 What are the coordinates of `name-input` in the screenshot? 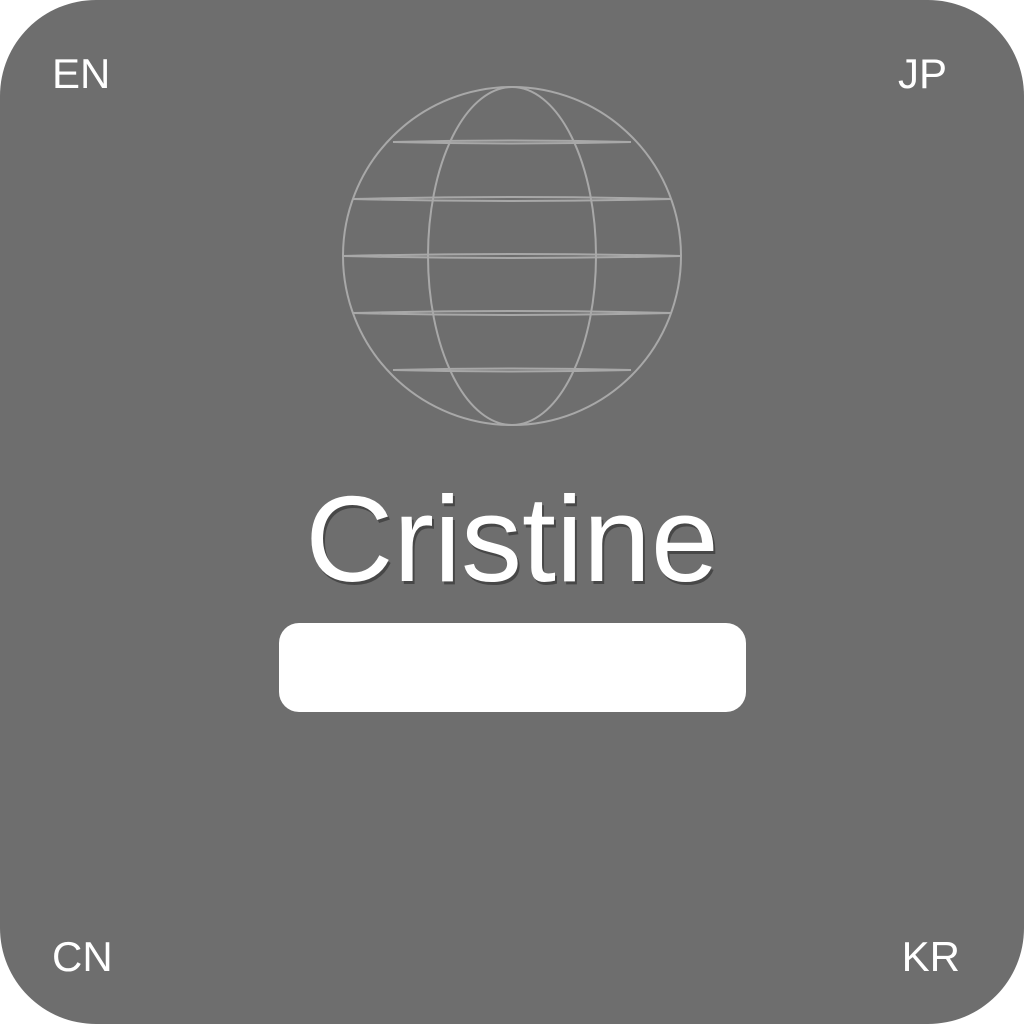 It's located at (512, 667).